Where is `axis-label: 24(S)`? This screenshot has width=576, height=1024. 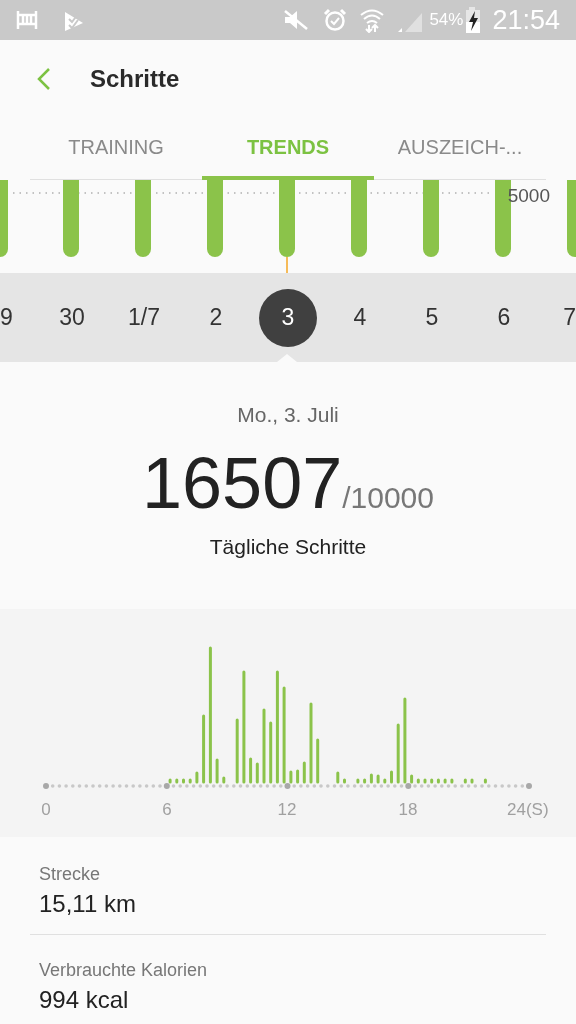 axis-label: 24(S) is located at coordinates (528, 810).